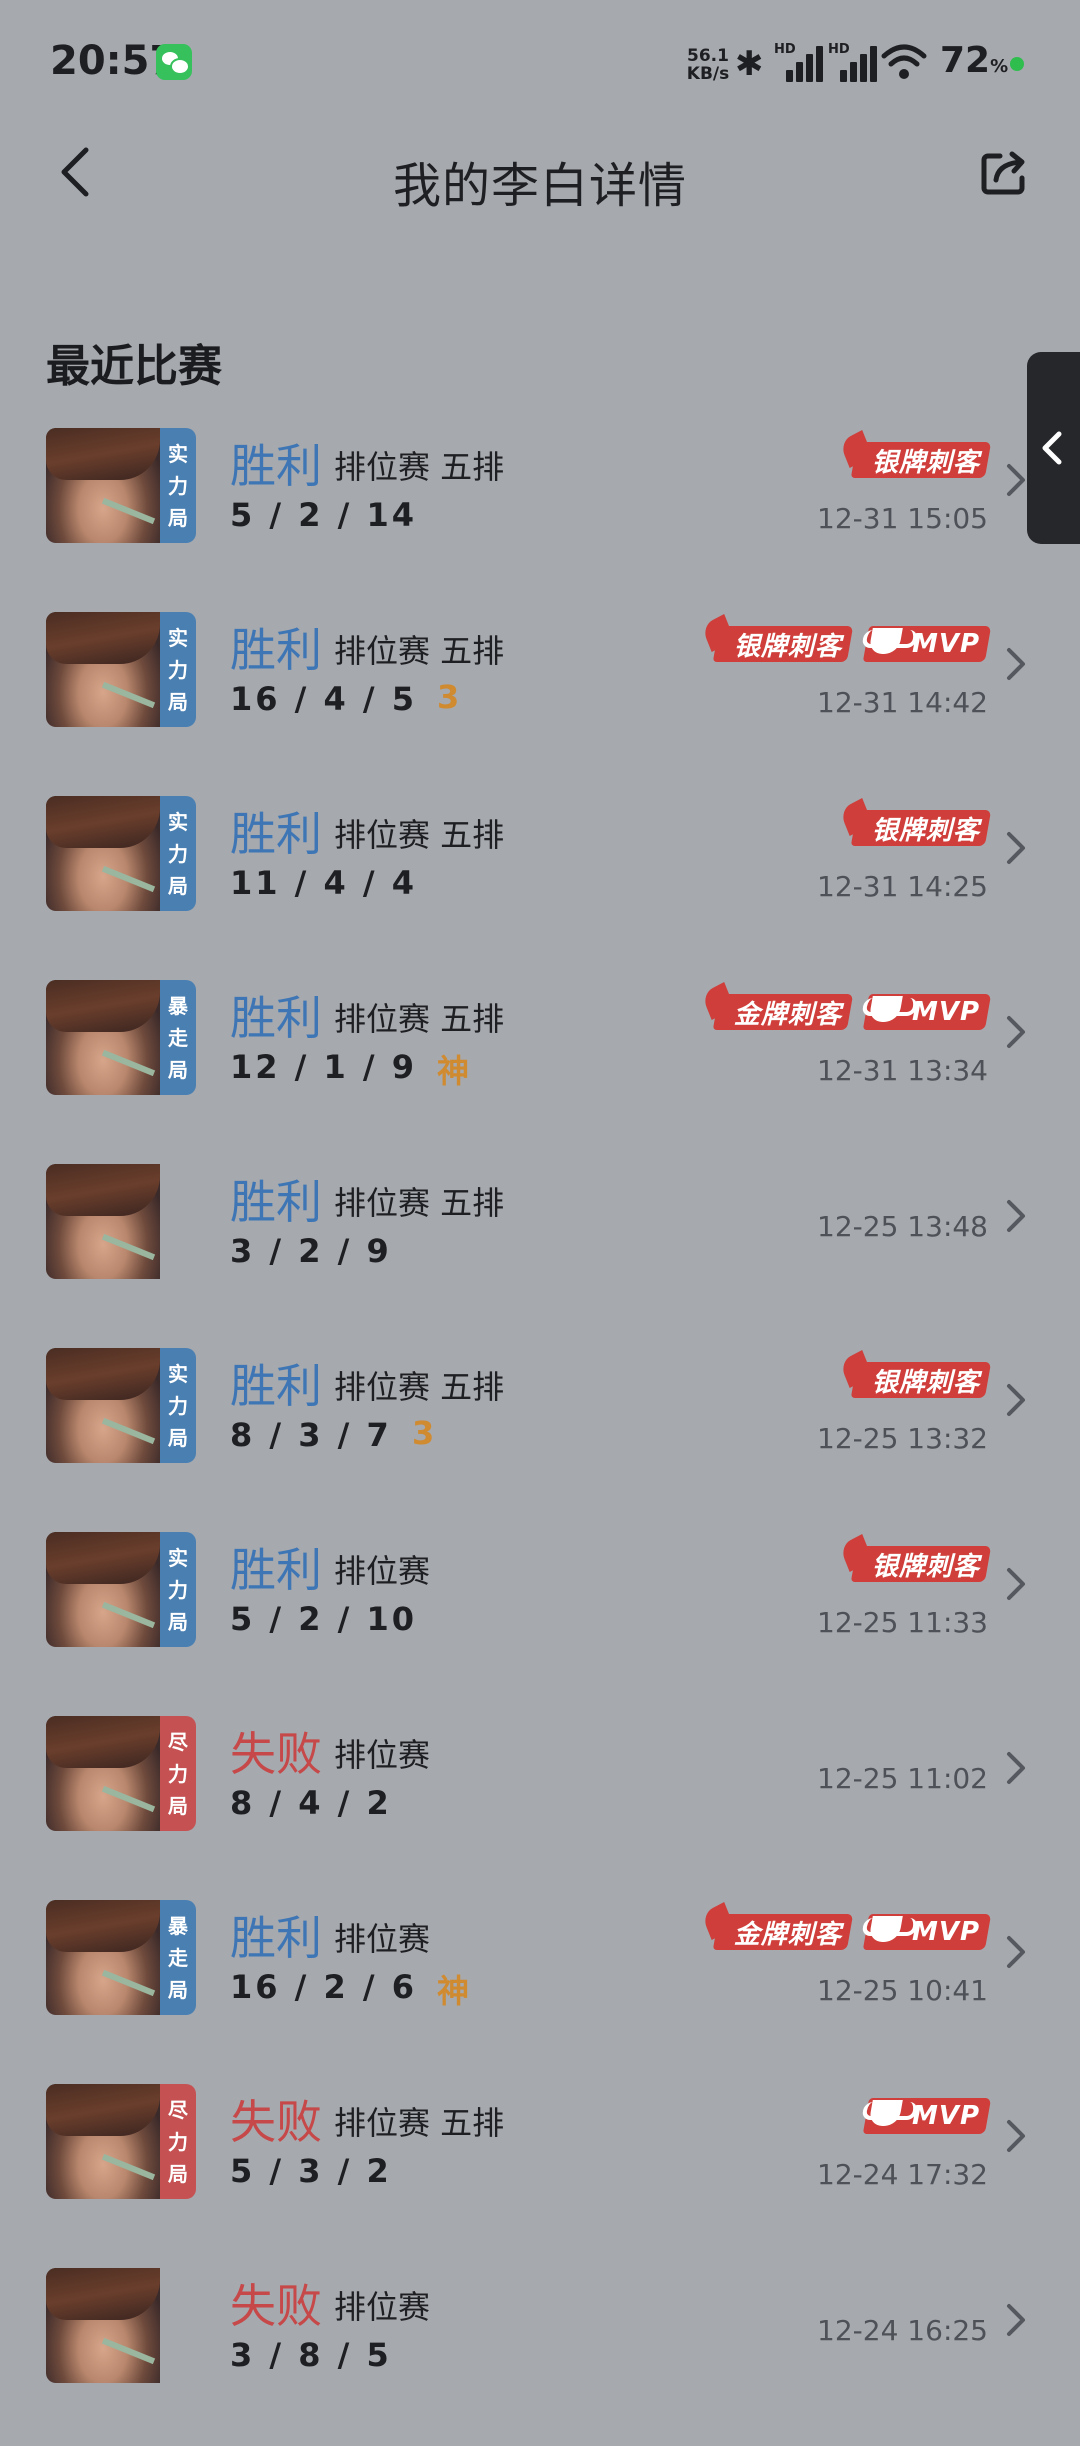  Describe the element at coordinates (902, 1226) in the screenshot. I see `match-time: 12-25 13:48` at that location.